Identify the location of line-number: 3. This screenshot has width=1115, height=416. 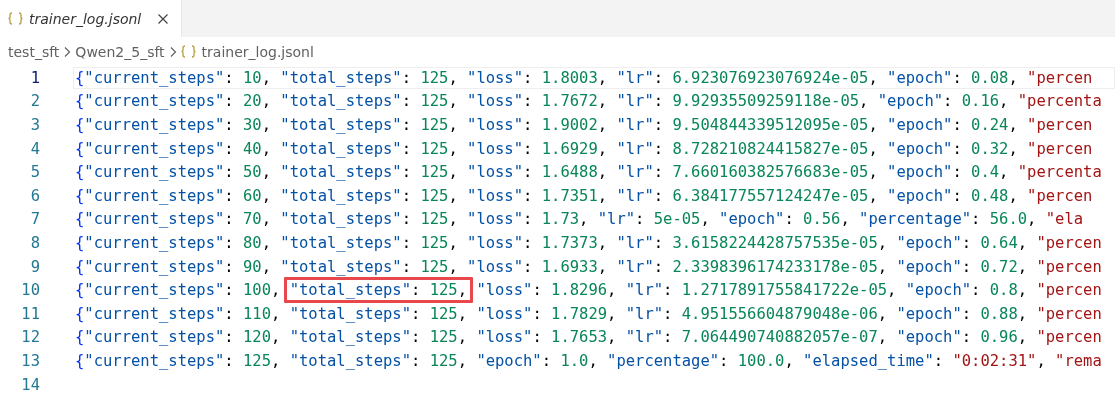
(34, 125).